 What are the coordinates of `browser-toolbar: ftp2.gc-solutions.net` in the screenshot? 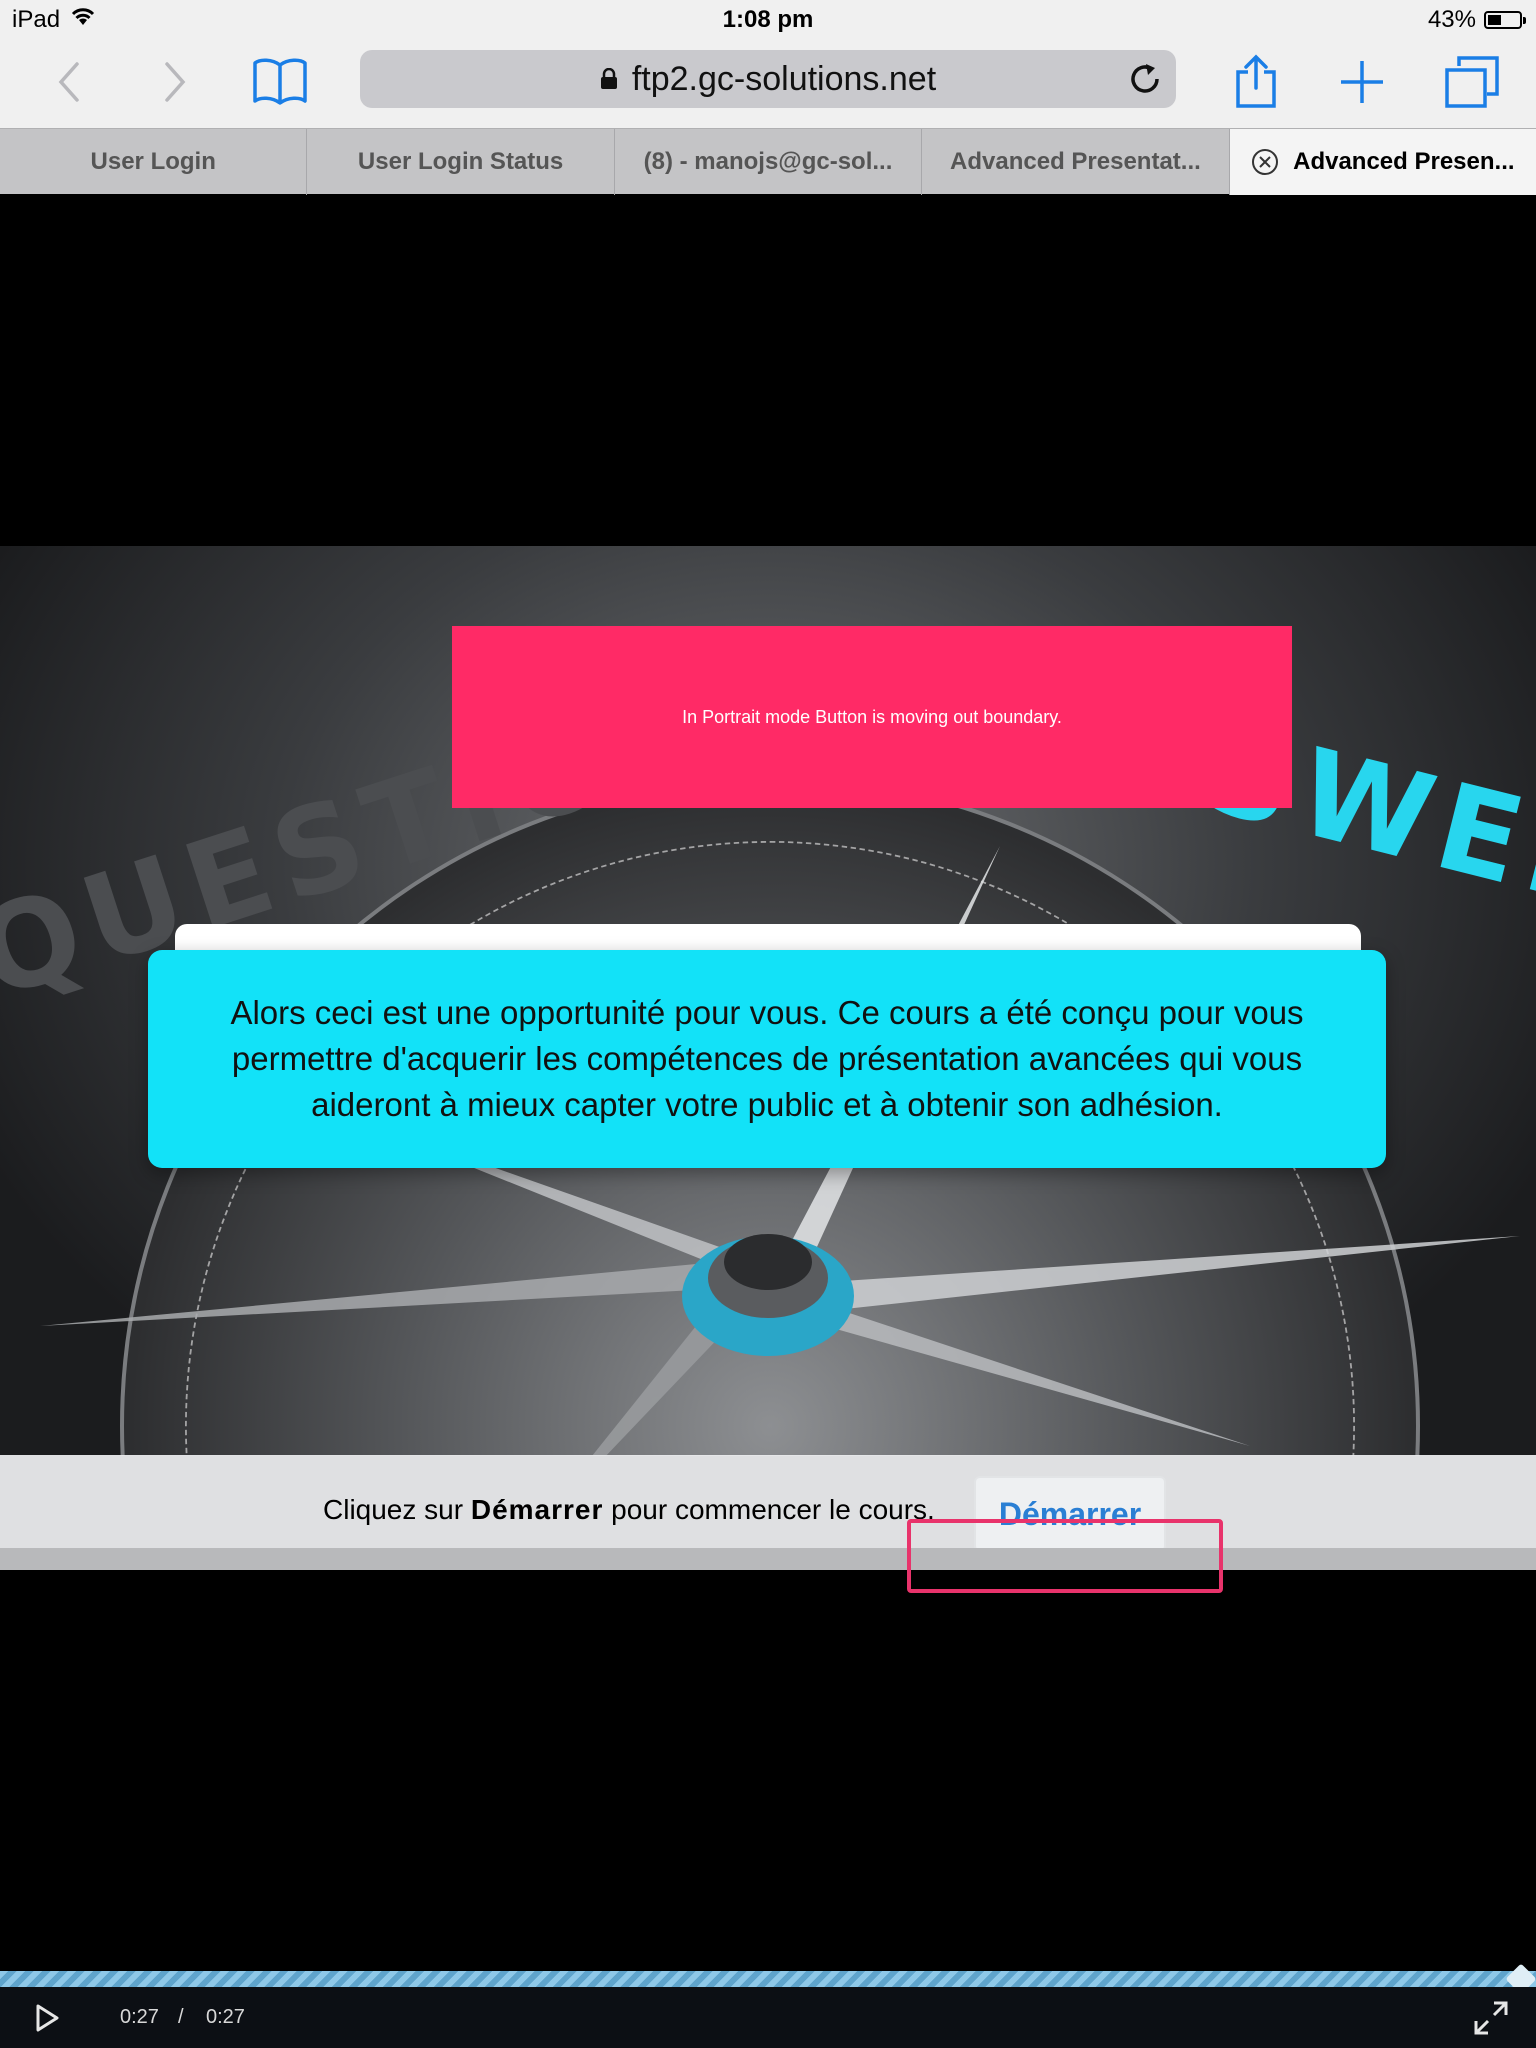 It's located at (768, 84).